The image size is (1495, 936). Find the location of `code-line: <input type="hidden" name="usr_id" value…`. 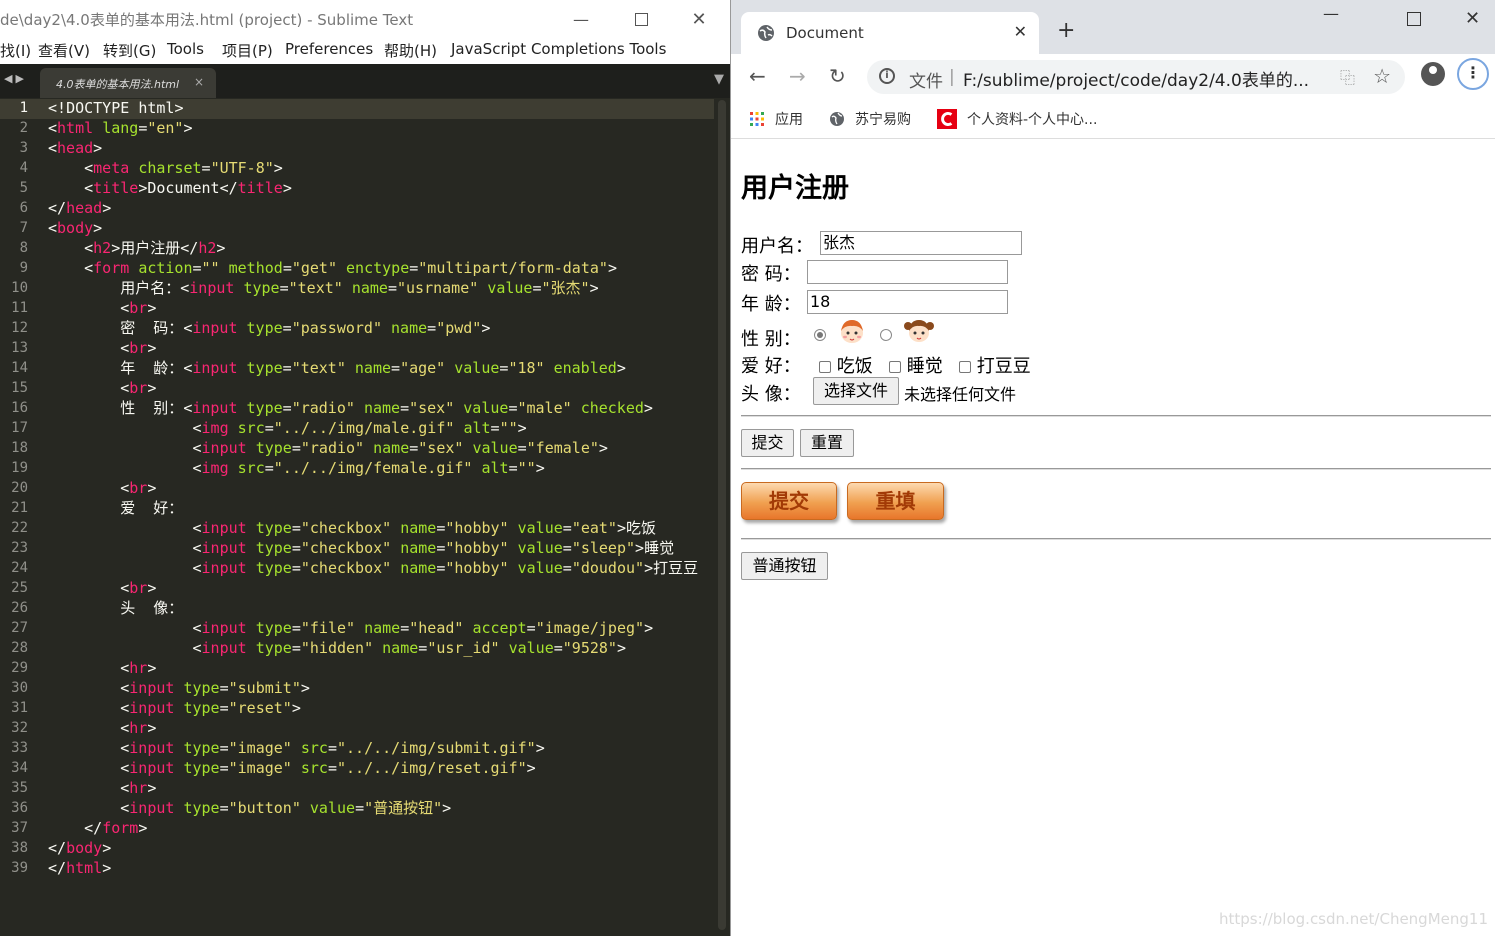

code-line: <input type="hidden" name="usr_id" value… is located at coordinates (381, 648).